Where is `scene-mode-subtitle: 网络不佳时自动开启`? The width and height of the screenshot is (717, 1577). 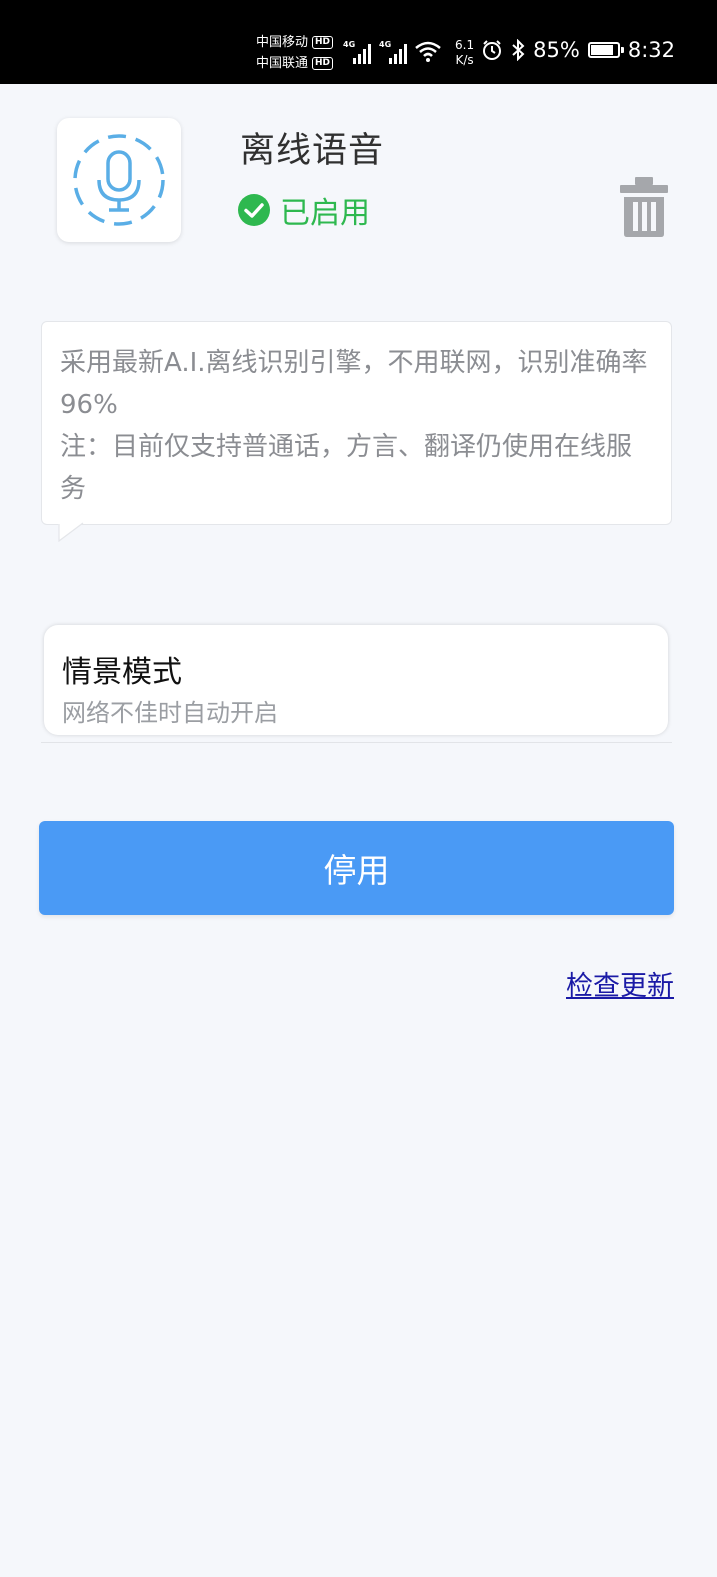
scene-mode-subtitle: 网络不佳时自动开启 is located at coordinates (170, 713).